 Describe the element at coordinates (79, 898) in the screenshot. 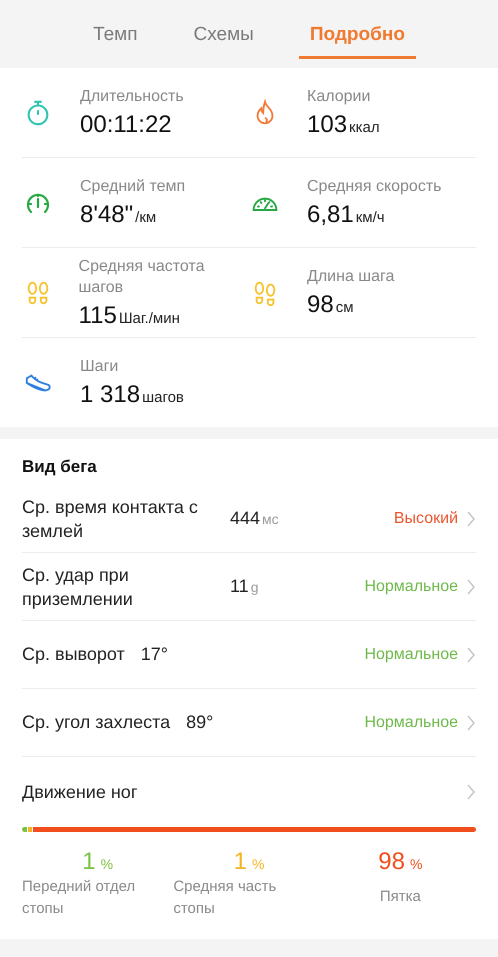

I see `part-label: Передний отдел стопы` at that location.